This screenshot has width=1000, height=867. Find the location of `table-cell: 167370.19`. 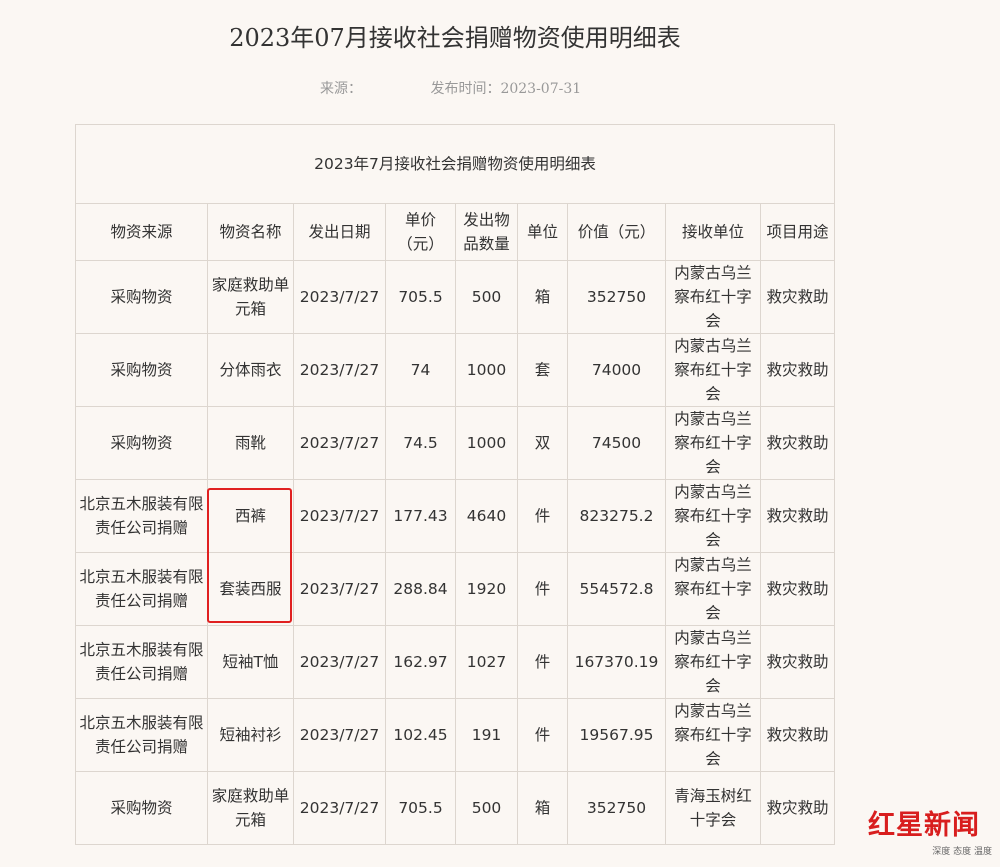

table-cell: 167370.19 is located at coordinates (616, 662).